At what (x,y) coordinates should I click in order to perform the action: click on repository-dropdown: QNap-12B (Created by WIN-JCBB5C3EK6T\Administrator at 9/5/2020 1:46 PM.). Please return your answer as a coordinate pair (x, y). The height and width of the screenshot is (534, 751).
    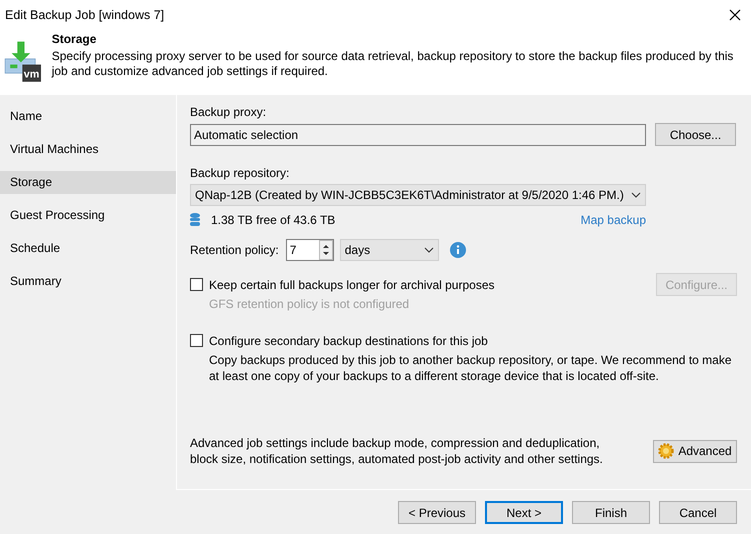
    Looking at the image, I should click on (418, 195).